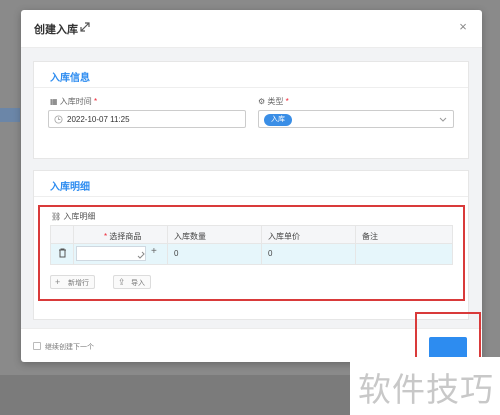 Image resolution: width=500 pixels, height=415 pixels. I want to click on table-header: * 选择商品 入库数量 入库单价 备注, so click(251, 235).